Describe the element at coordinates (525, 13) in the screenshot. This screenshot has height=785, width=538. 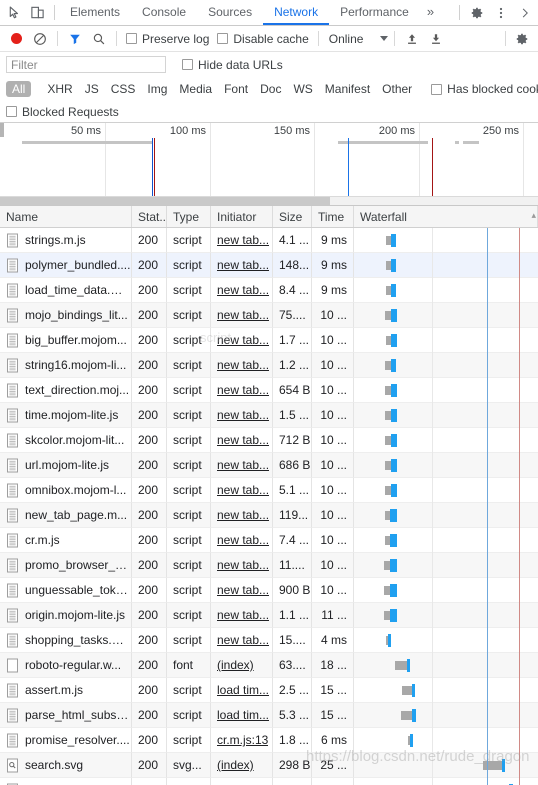
I see `chevron-right-icon` at that location.